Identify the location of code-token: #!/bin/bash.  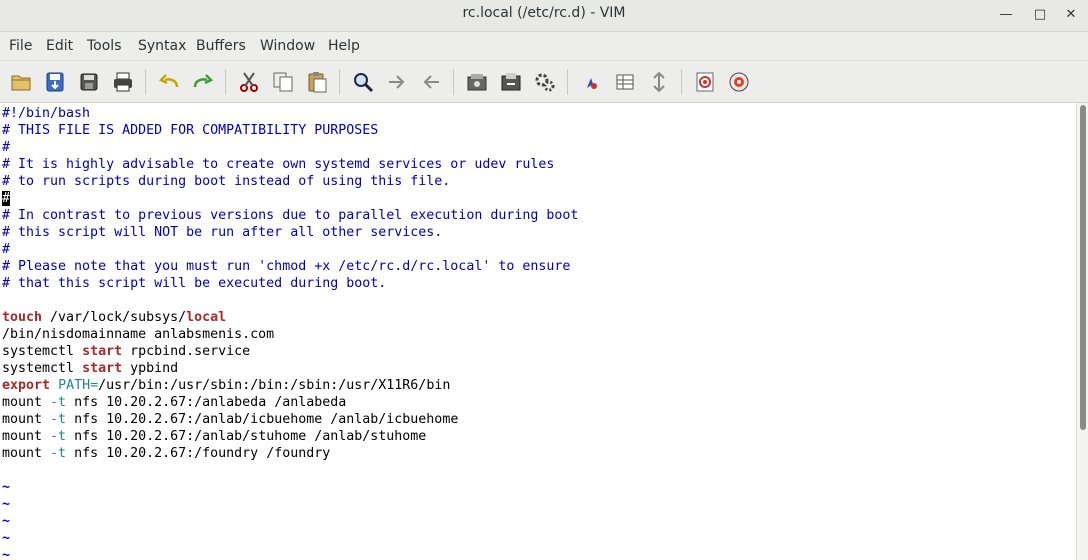
(46, 113).